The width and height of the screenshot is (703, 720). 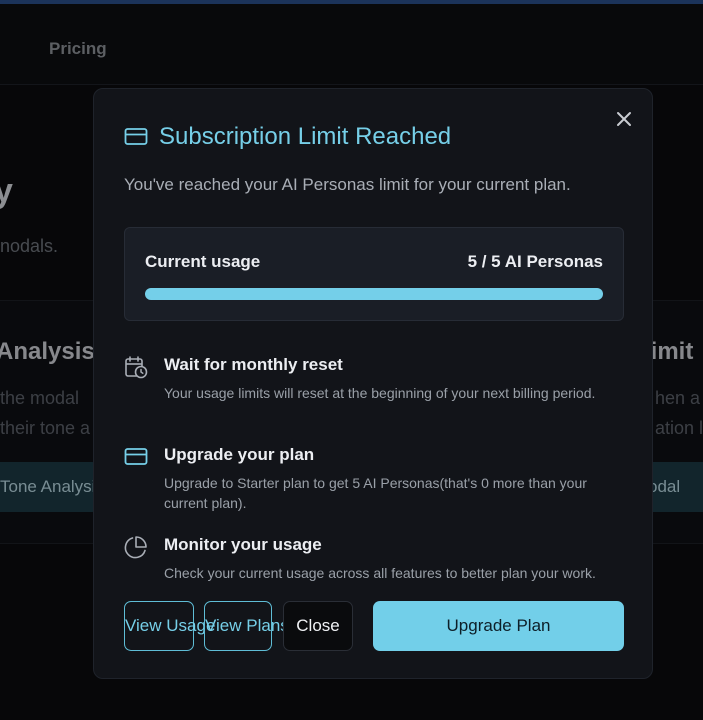 I want to click on option-title: Wait for monthly reset, so click(x=253, y=364).